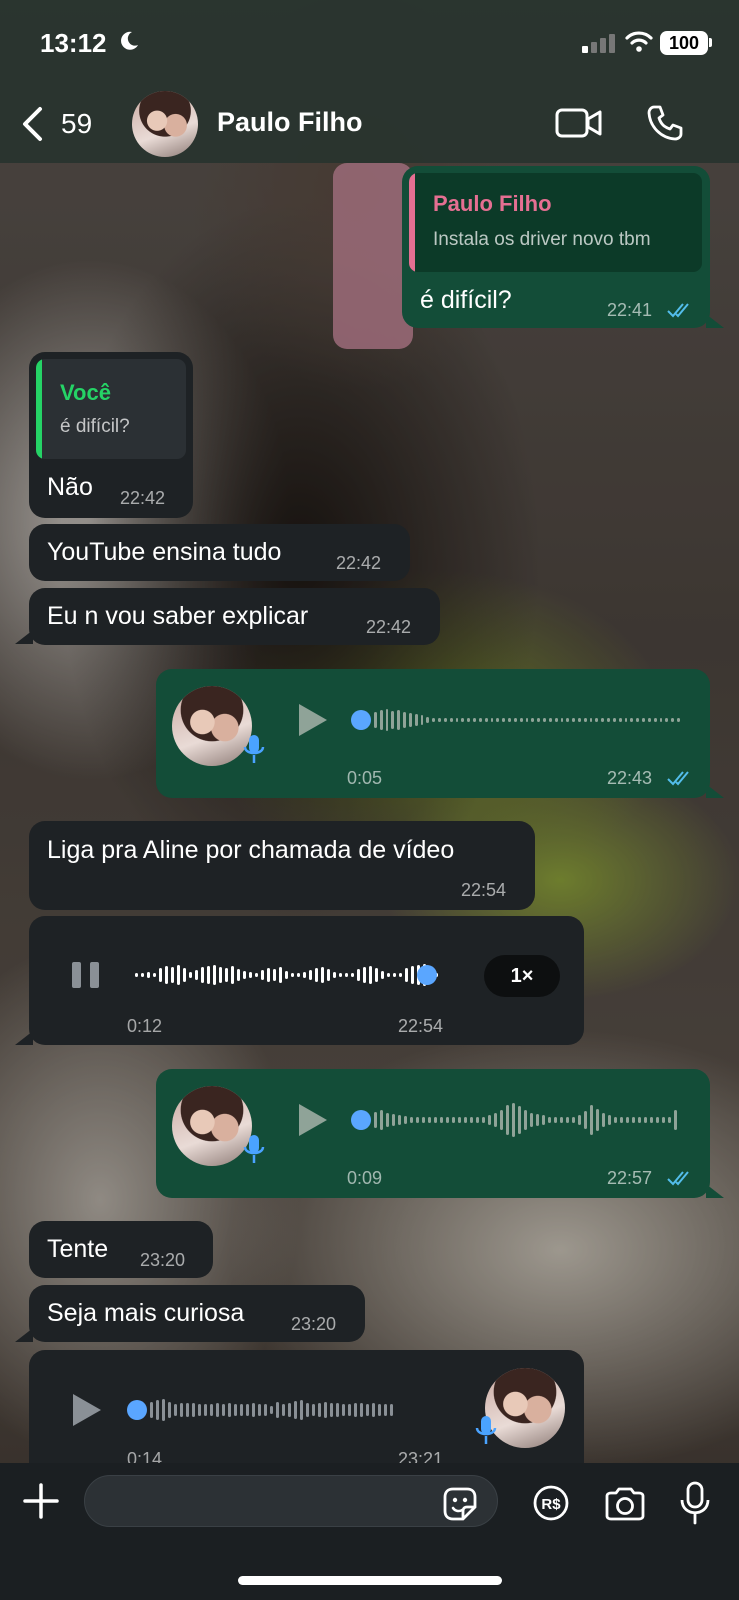 The image size is (739, 1600). Describe the element at coordinates (551, 1503) in the screenshot. I see `real-currency-icon: R$` at that location.